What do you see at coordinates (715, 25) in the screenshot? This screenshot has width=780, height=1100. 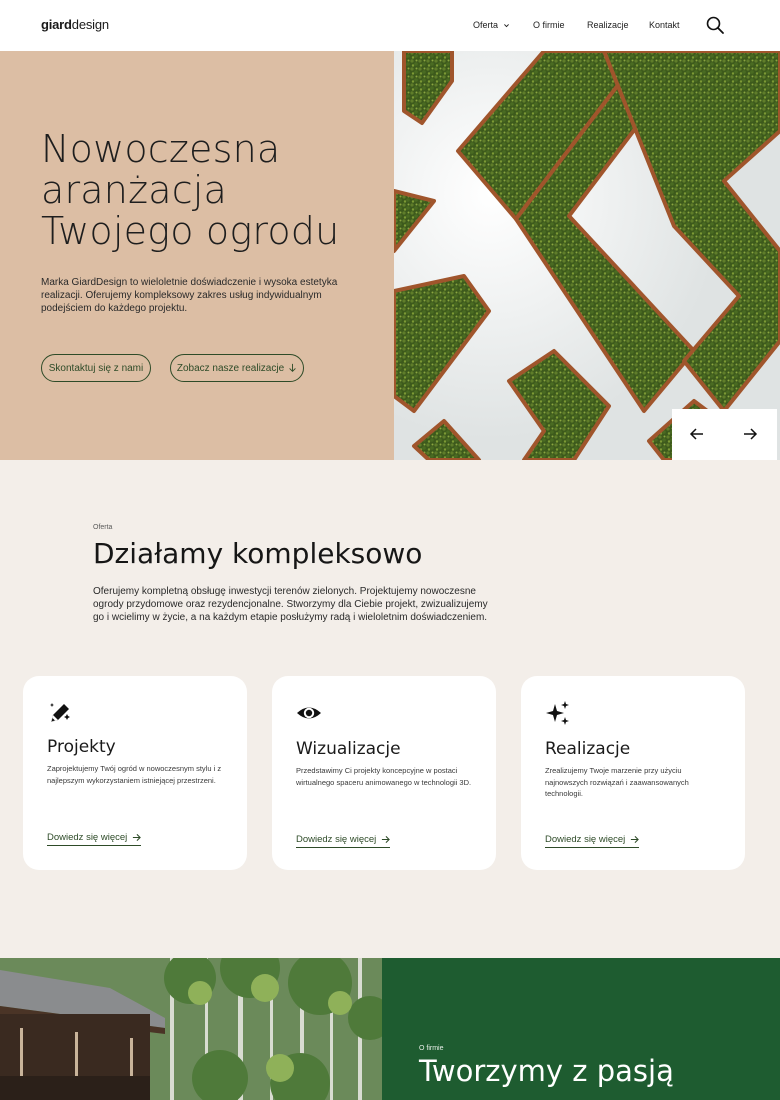 I see `search-icon` at bounding box center [715, 25].